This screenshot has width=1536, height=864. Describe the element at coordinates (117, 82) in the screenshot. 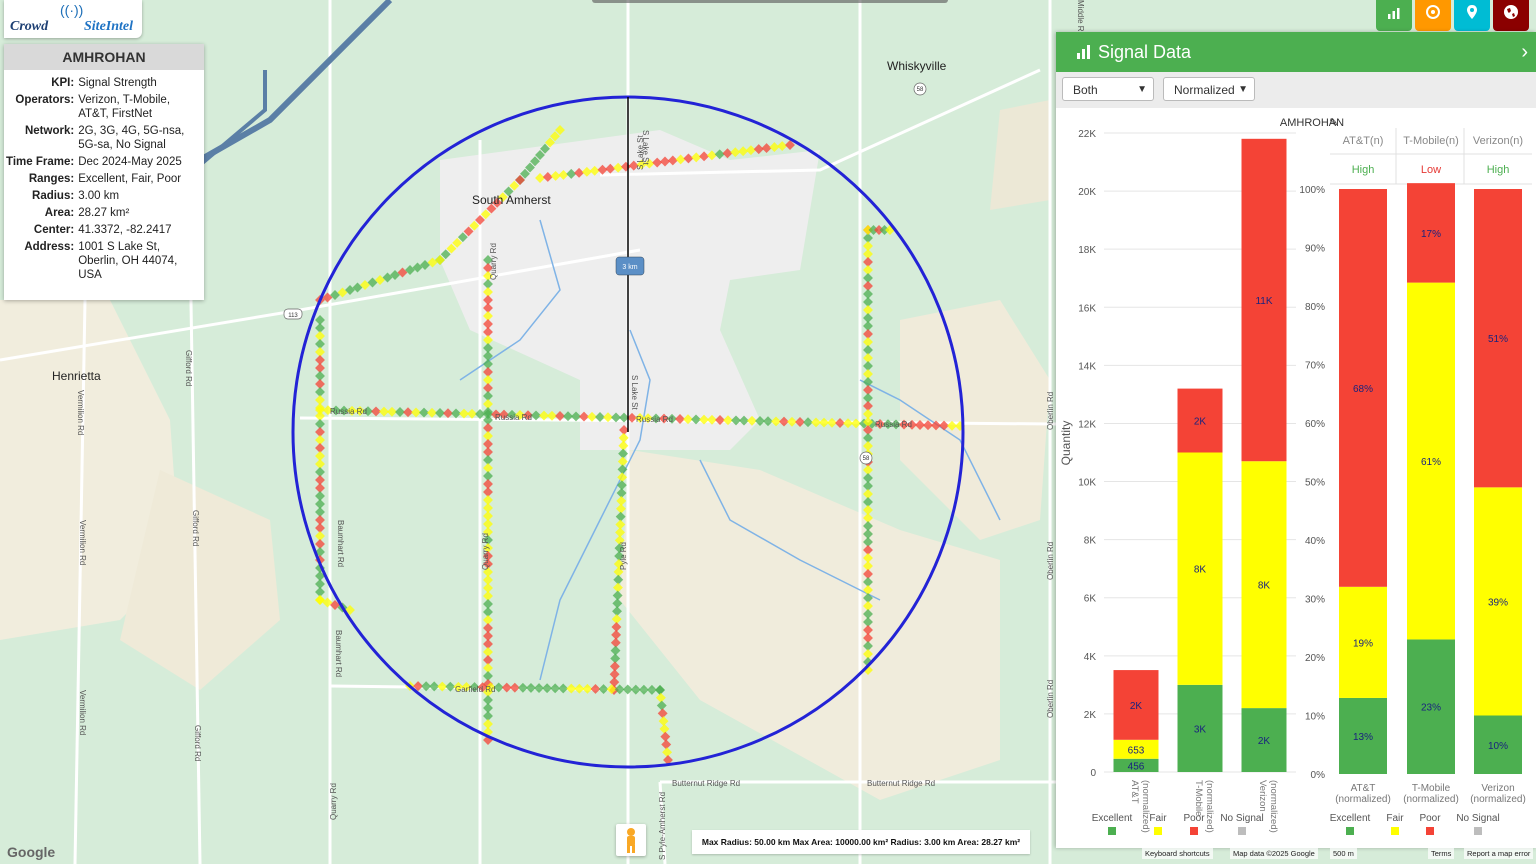

I see `info-value: Signal Strength` at that location.